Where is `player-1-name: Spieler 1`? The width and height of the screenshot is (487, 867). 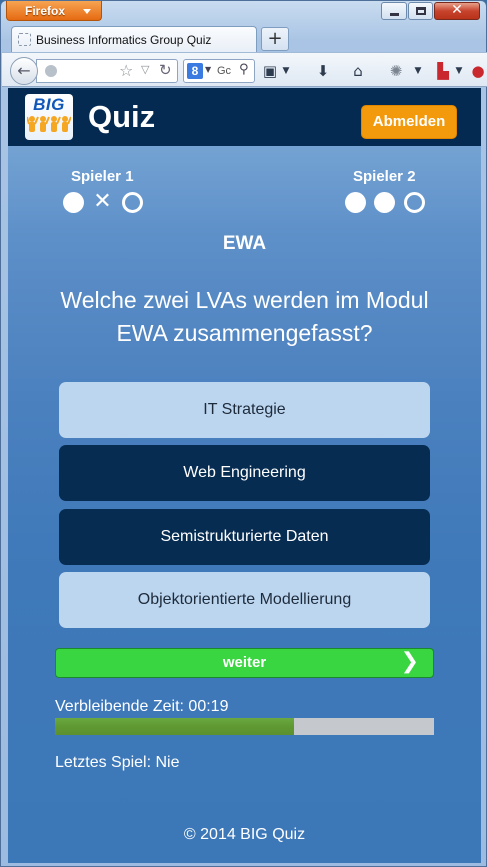
player-1-name: Spieler 1 is located at coordinates (102, 176).